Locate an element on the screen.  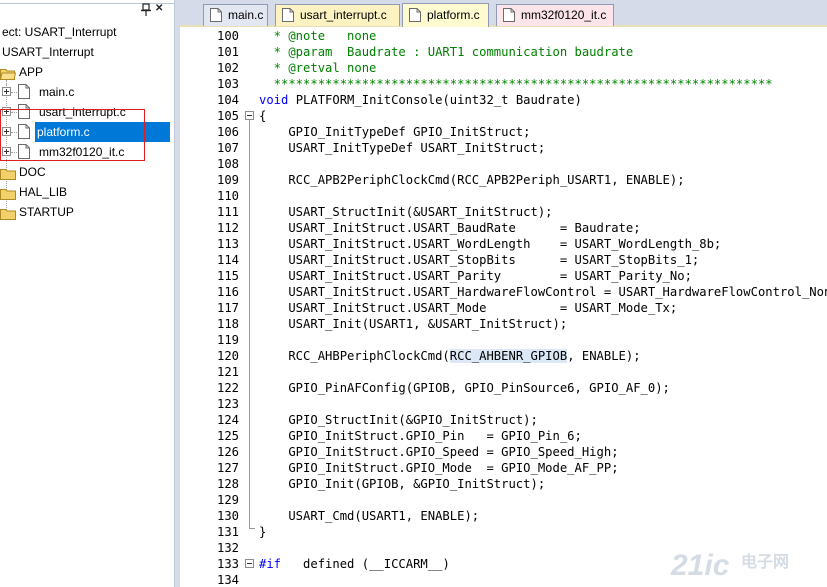
code-line: USART_InitTypeDef USART_InitStruct; is located at coordinates (402, 148).